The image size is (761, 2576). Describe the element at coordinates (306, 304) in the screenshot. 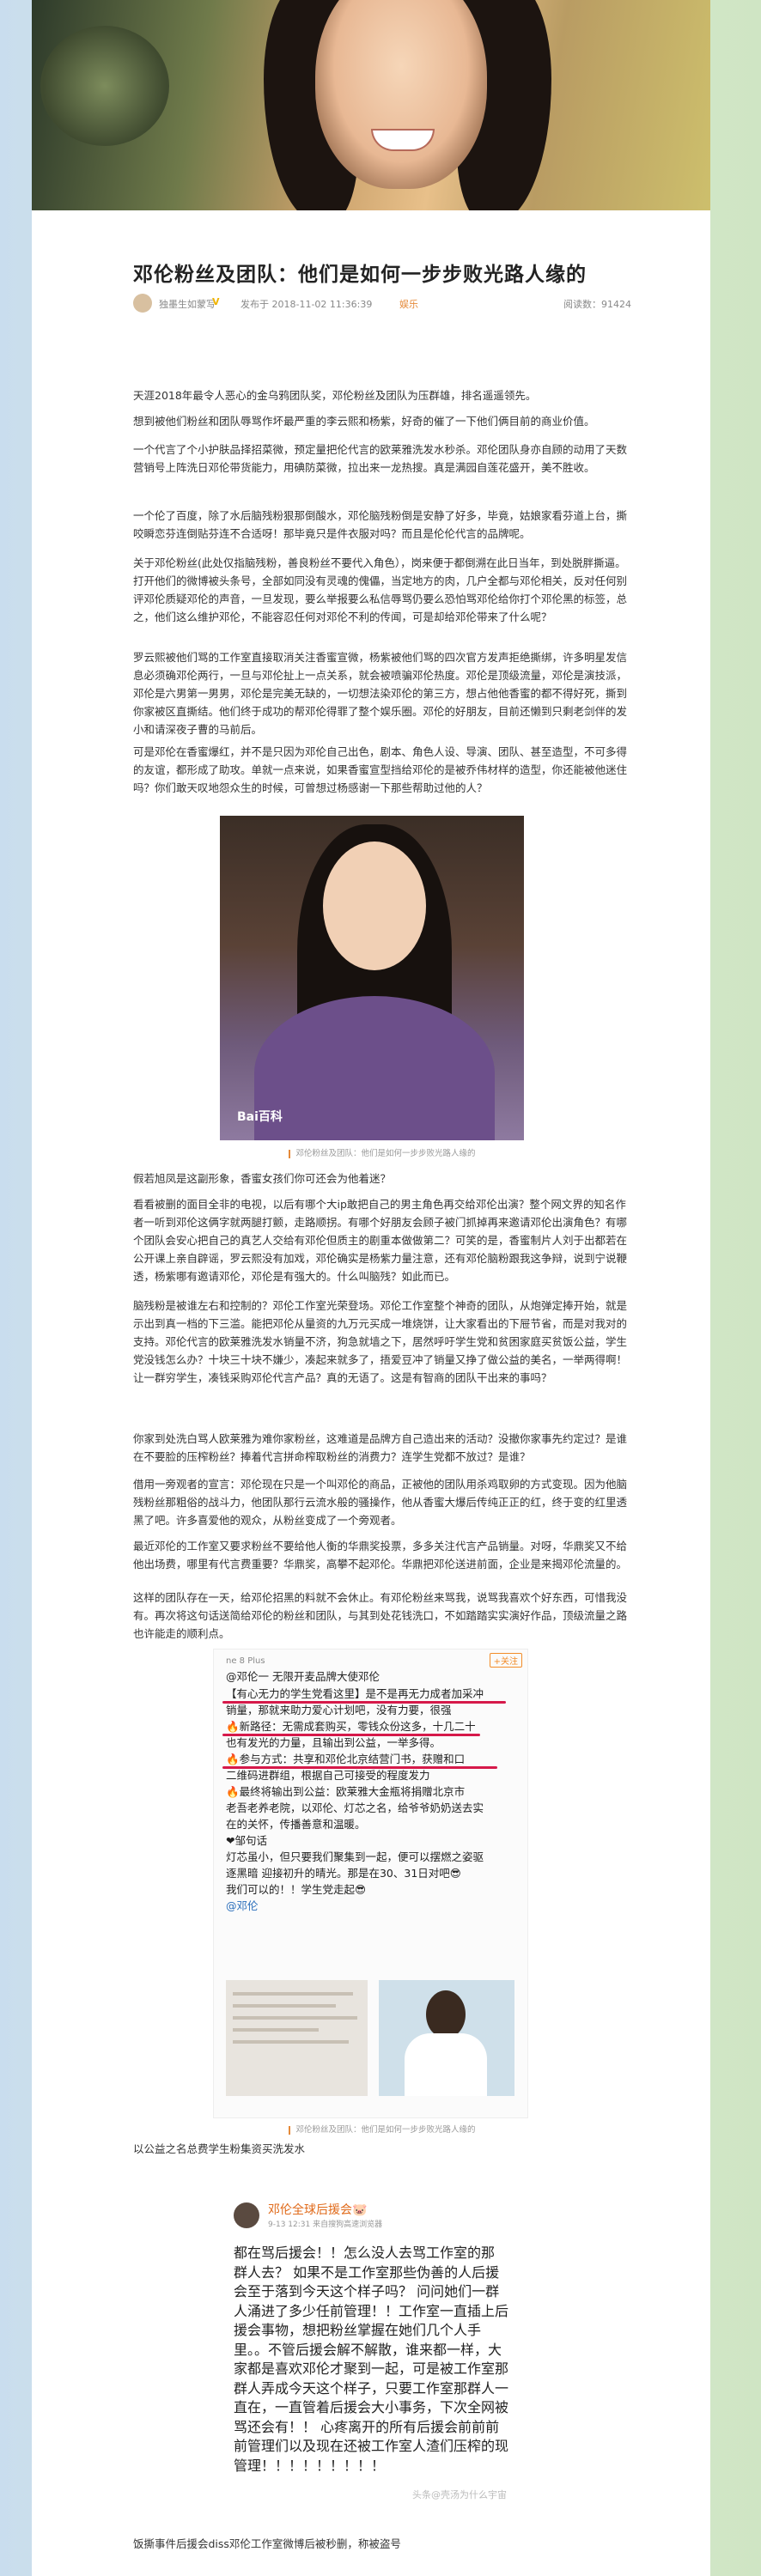

I see `publish-date: 发布于 2018-11-02 11:36:39` at that location.